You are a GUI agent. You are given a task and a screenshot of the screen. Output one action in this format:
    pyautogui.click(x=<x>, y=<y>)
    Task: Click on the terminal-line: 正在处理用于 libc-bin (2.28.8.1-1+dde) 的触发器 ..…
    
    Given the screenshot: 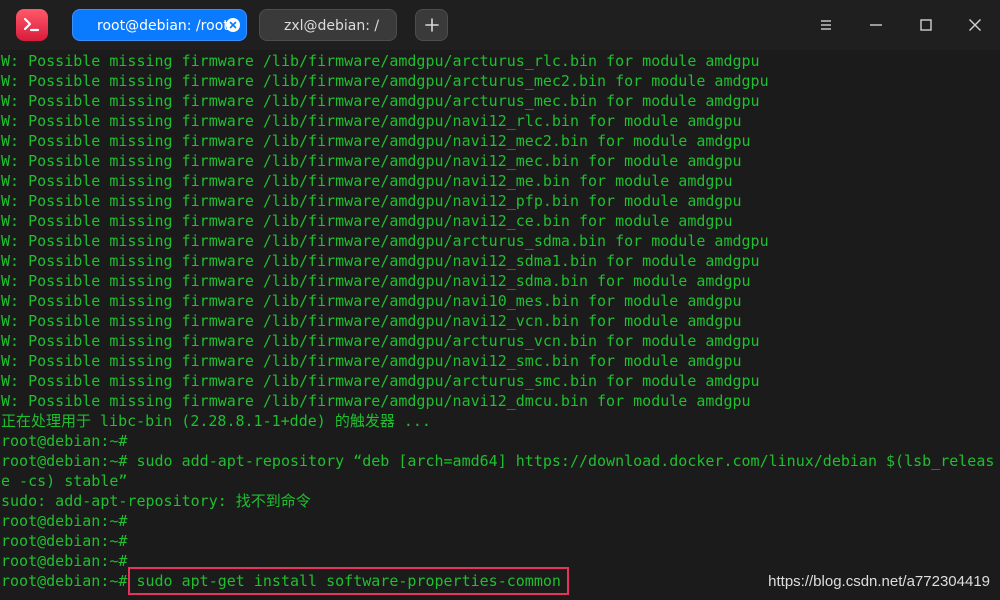 What is the action you would take?
    pyautogui.click(x=216, y=421)
    